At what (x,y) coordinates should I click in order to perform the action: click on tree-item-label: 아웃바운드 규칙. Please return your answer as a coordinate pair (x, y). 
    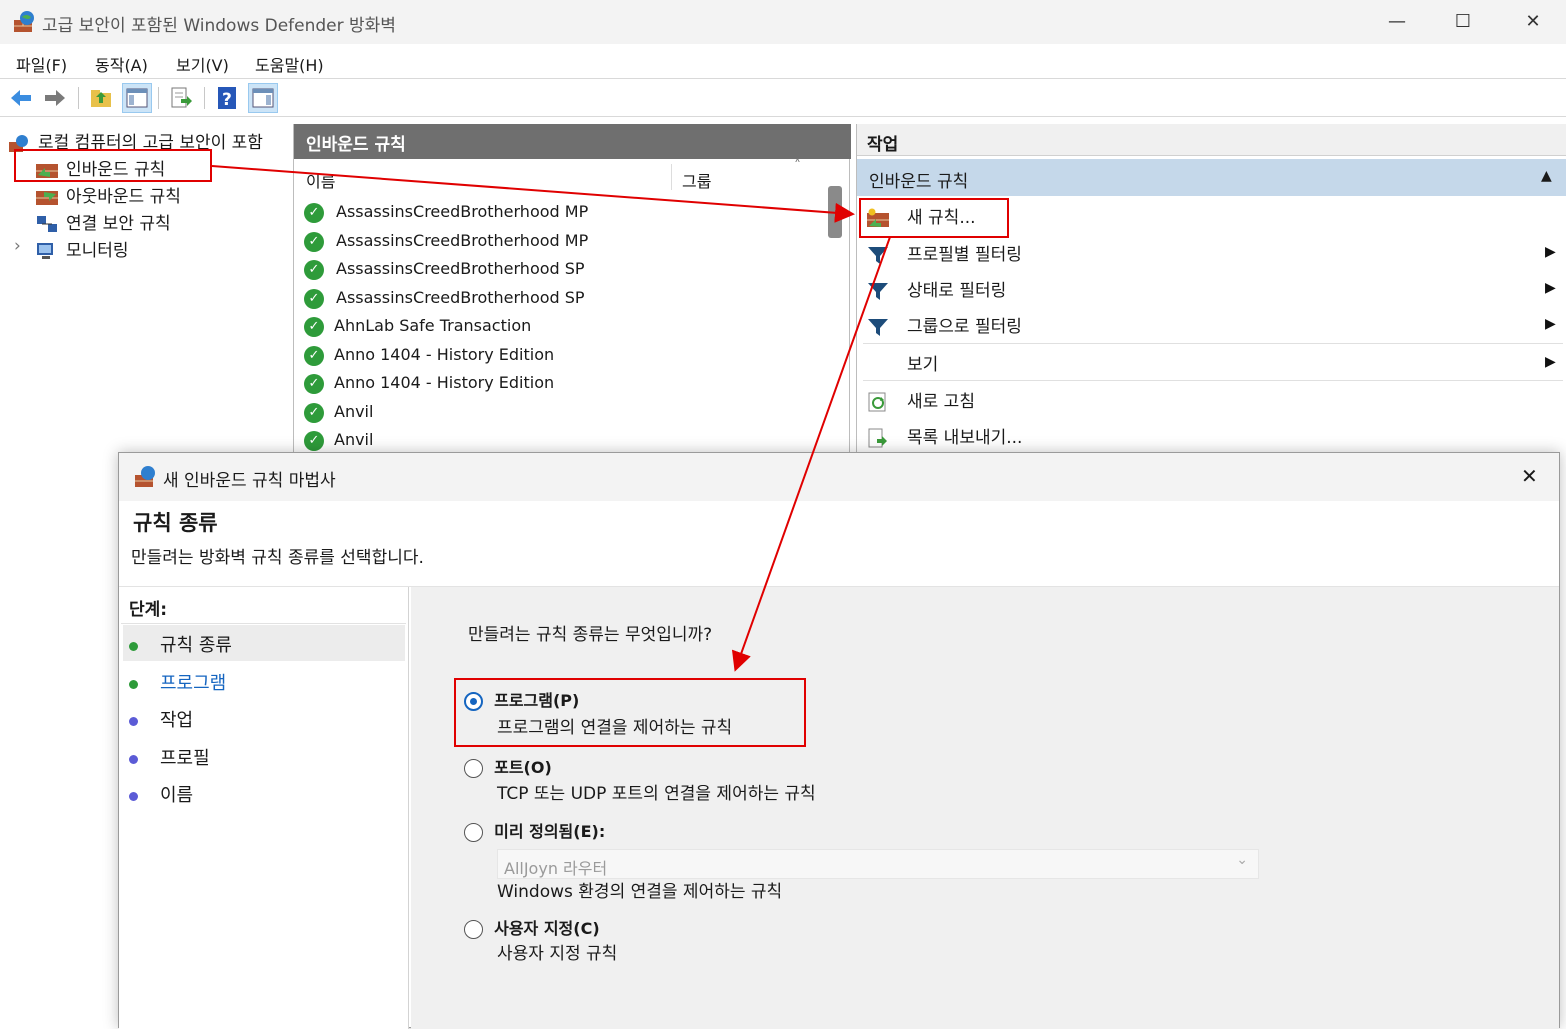
    Looking at the image, I should click on (123, 197).